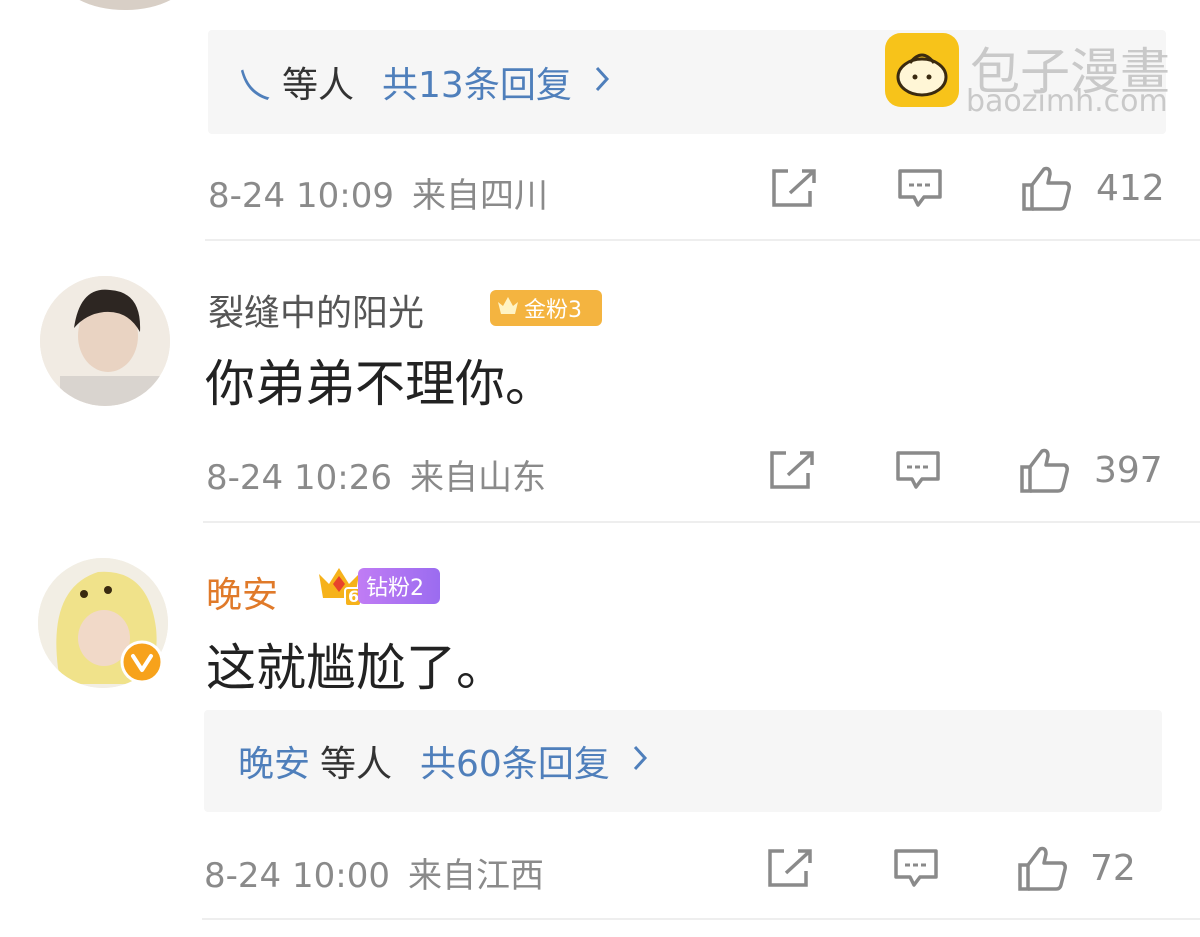 The width and height of the screenshot is (1200, 937). Describe the element at coordinates (515, 761) in the screenshot. I see `reply-count-link: 共60条回复` at that location.